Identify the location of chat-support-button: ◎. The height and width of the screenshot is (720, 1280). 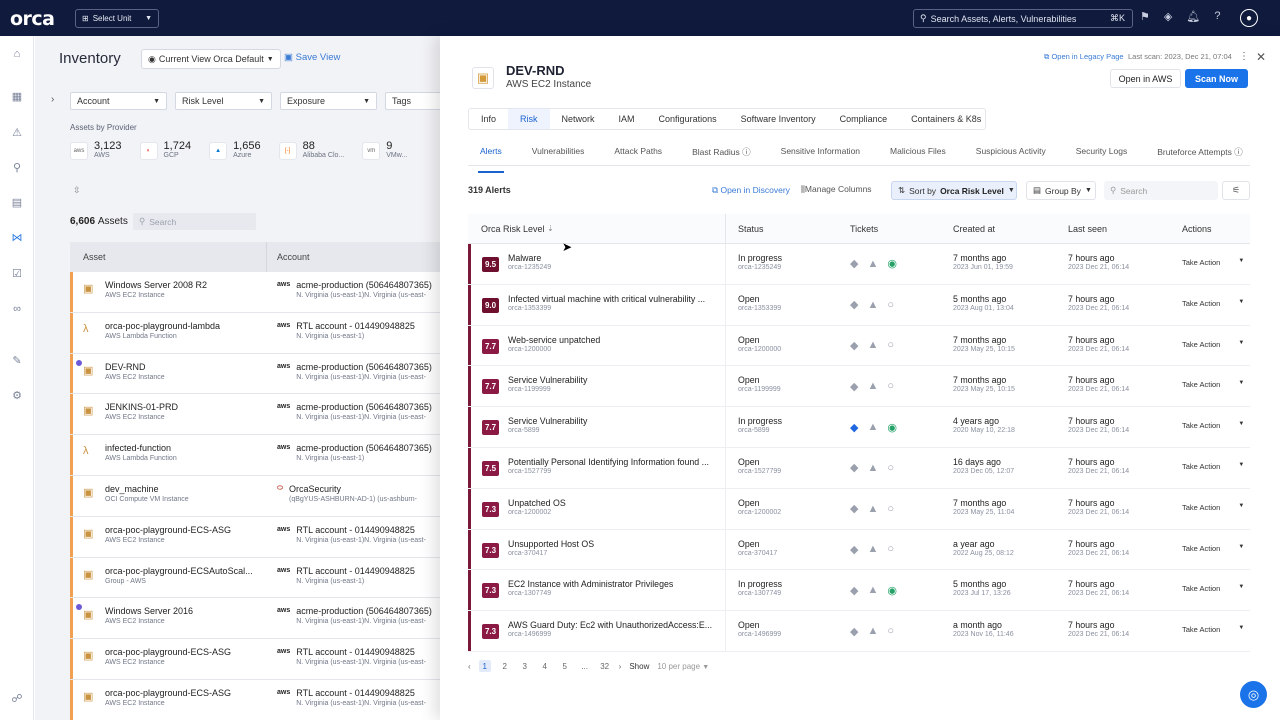
(1253, 694).